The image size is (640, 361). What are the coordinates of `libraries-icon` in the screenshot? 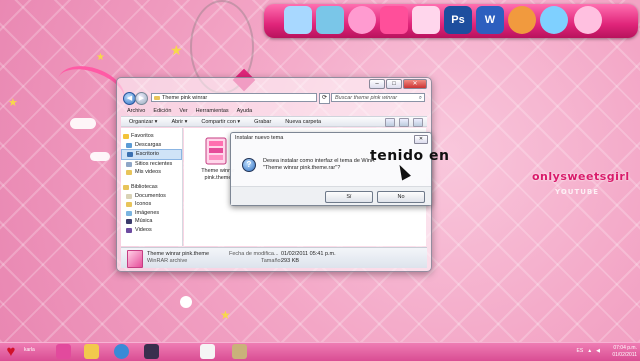 It's located at (126, 187).